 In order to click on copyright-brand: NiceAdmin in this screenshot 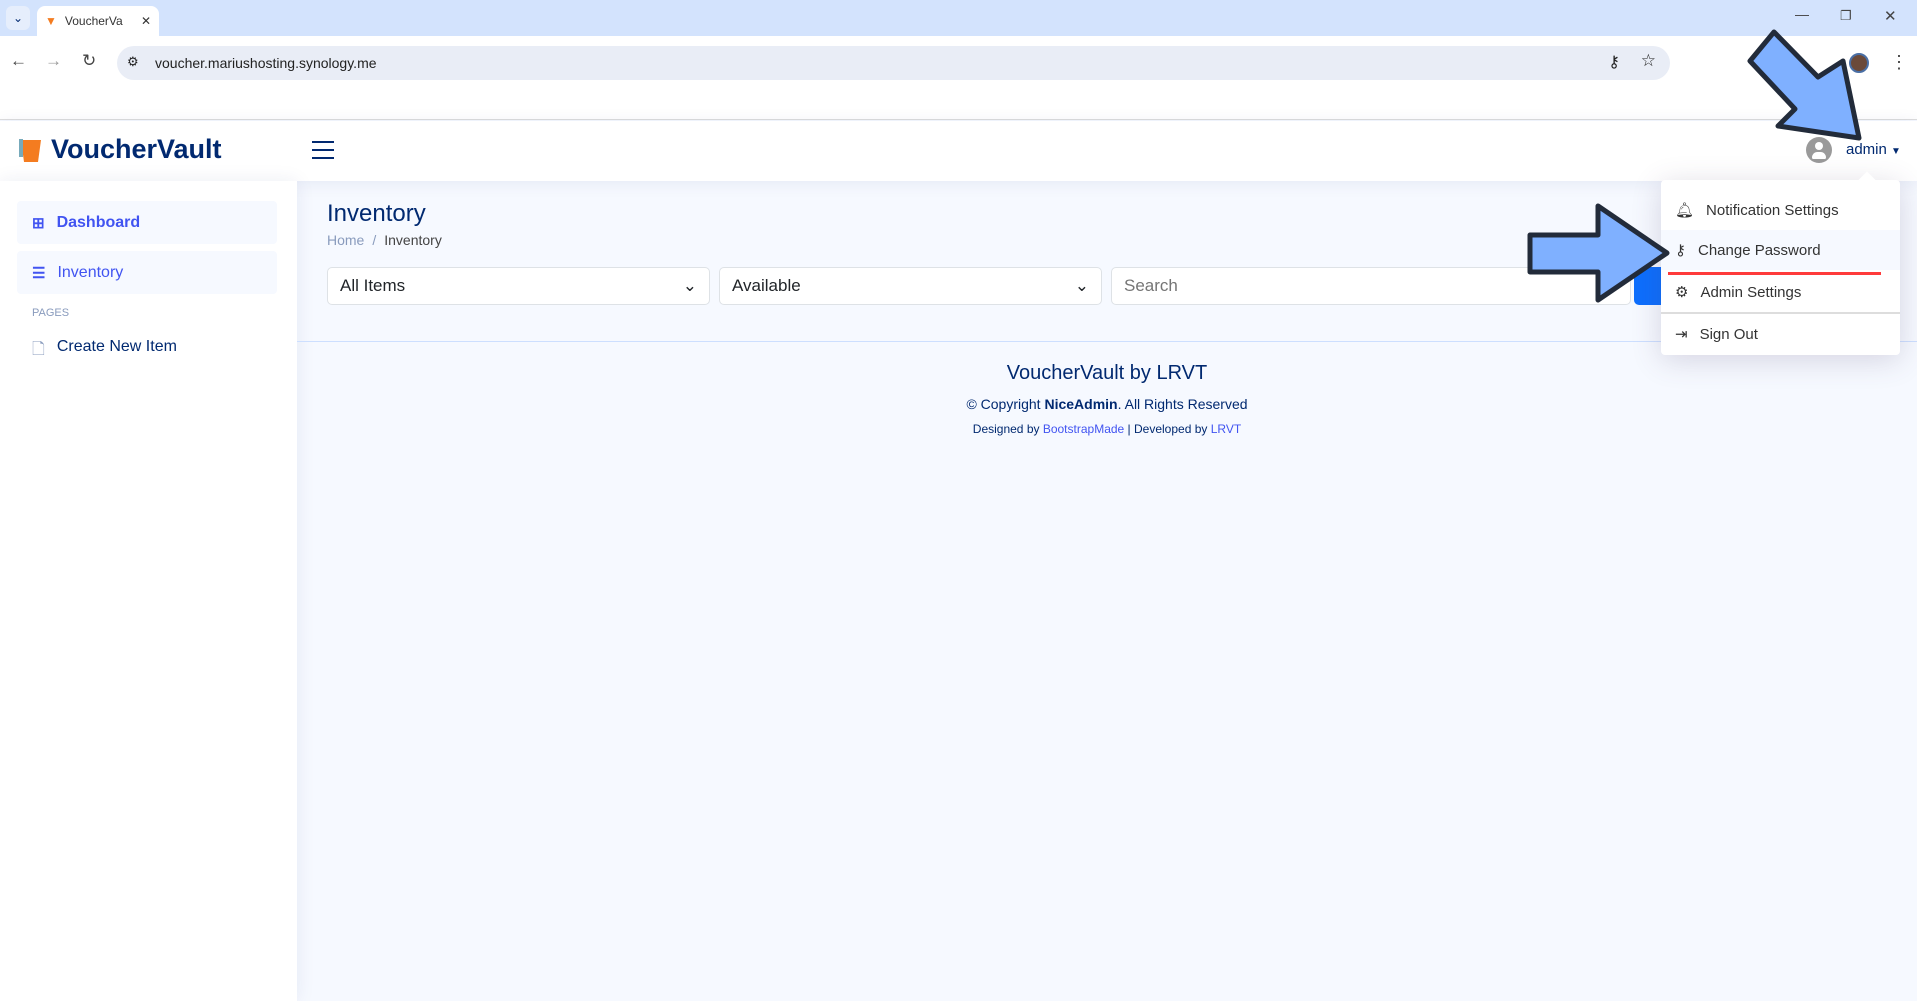, I will do `click(1081, 404)`.